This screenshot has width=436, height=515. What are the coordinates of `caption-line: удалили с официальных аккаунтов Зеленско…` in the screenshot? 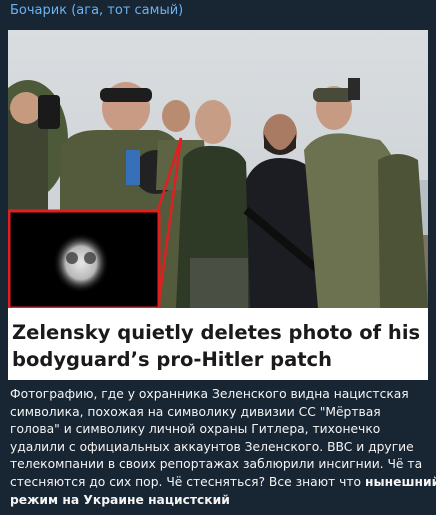 It's located at (212, 446).